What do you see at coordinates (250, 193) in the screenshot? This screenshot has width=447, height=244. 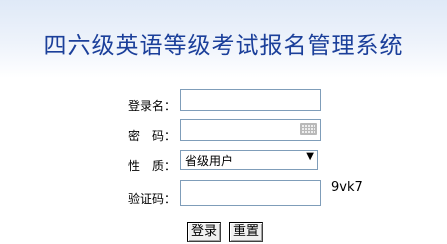 I see `captcha-input` at bounding box center [250, 193].